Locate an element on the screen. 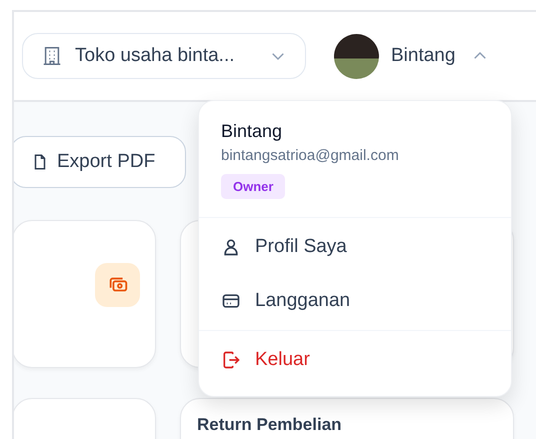  card-title: Return Pembelian is located at coordinates (269, 424).